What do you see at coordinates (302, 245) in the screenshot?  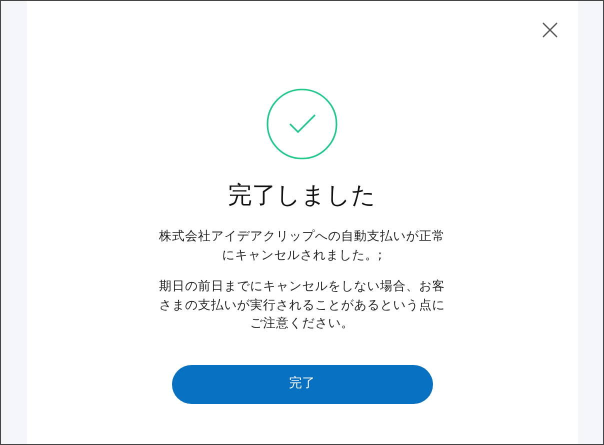 I see `message-text: 株式会社アイデアクリップへの自動支払いが正常 にキャンセルされました。;` at bounding box center [302, 245].